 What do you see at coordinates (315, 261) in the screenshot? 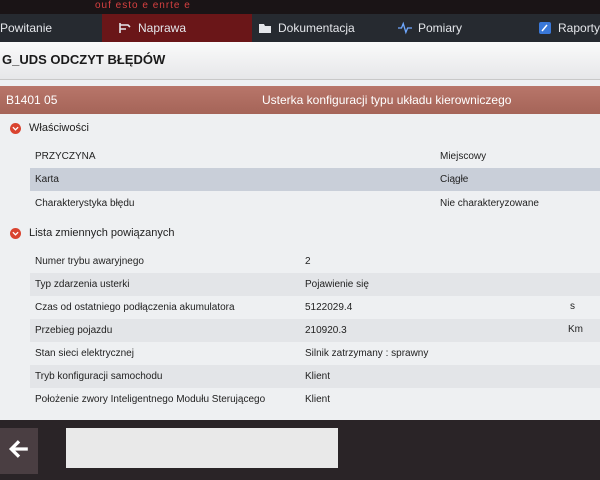
I see `variable-row: Numer trybu awaryjnego 2` at bounding box center [315, 261].